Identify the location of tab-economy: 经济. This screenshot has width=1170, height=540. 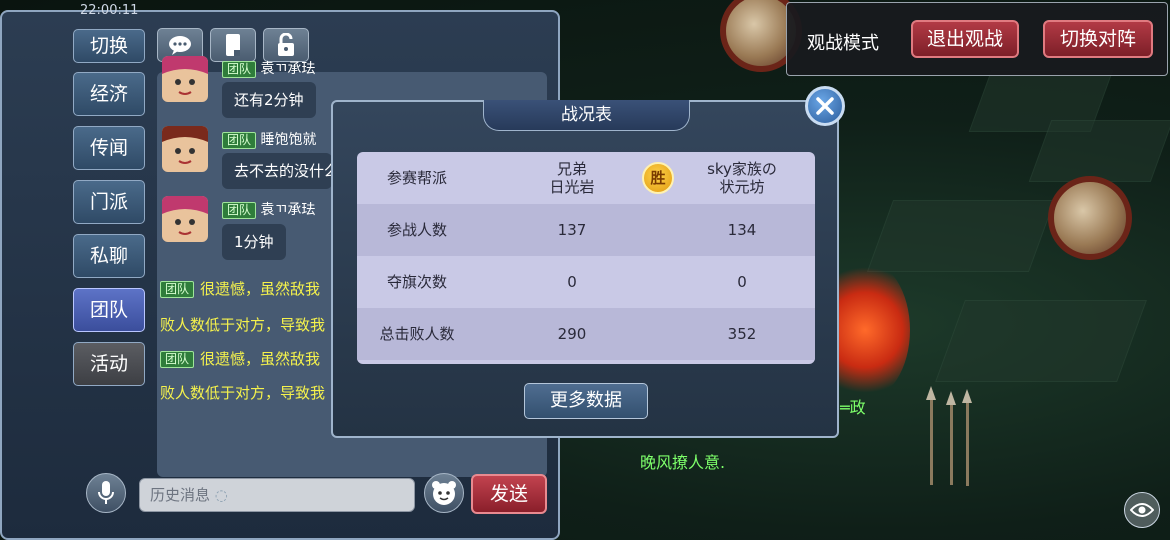
(109, 94).